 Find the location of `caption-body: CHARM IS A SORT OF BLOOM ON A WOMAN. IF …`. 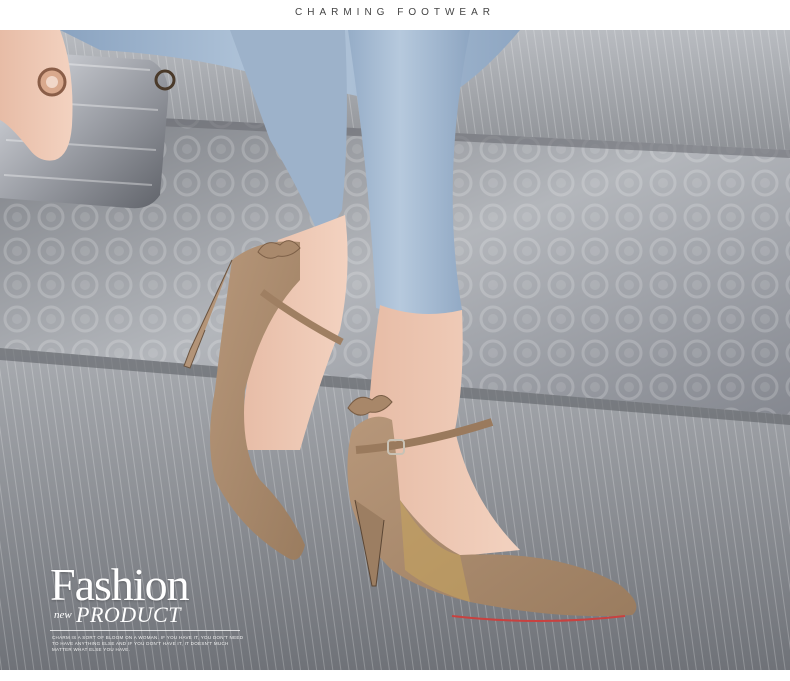

caption-body: CHARM IS A SORT OF BLOOM ON A WOMAN. IF … is located at coordinates (172, 644).